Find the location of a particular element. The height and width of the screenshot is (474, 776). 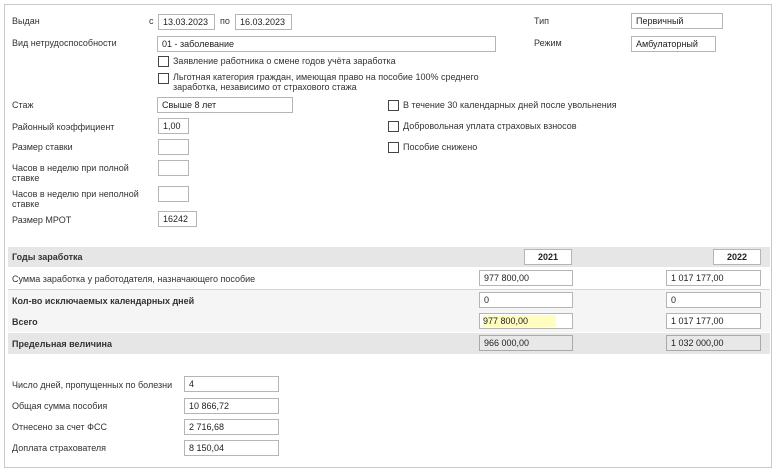

earnings-2021-input: 977 800,00 is located at coordinates (526, 278).